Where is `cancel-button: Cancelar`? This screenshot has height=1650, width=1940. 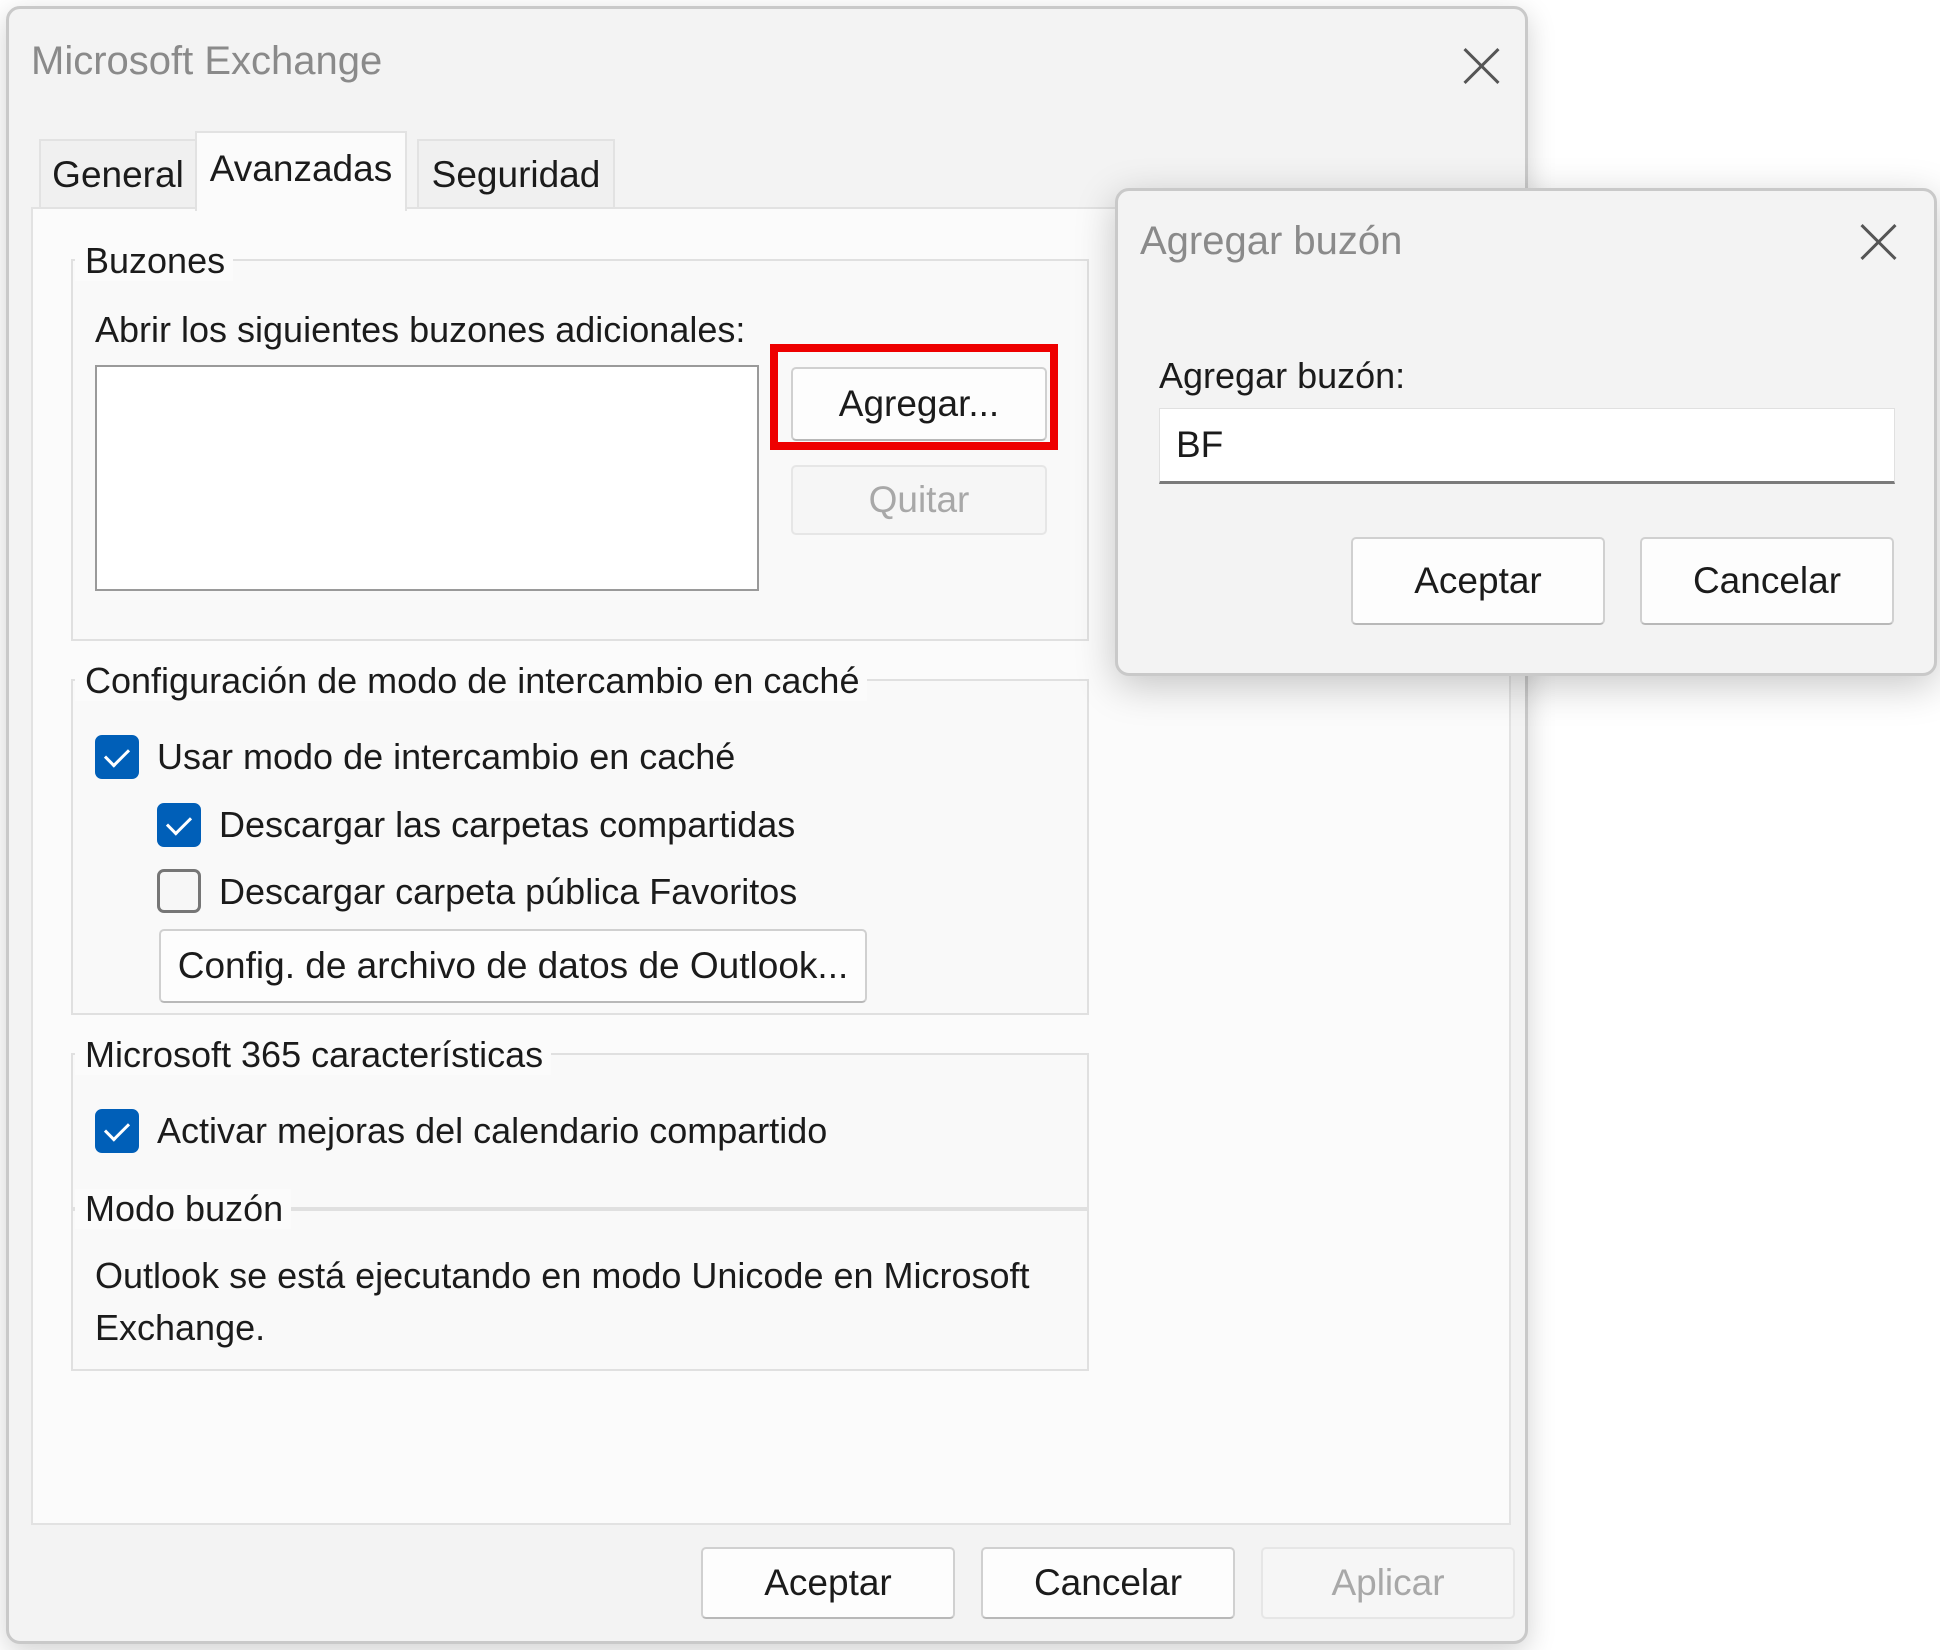
cancel-button: Cancelar is located at coordinates (1108, 1583).